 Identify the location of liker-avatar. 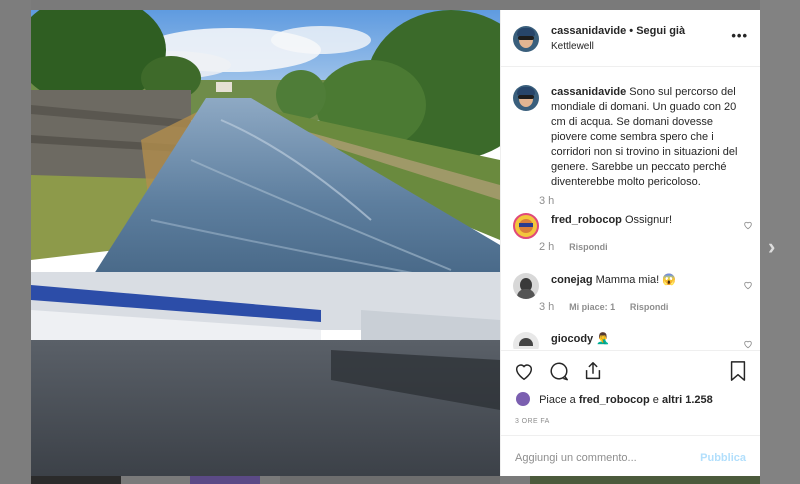
(523, 399).